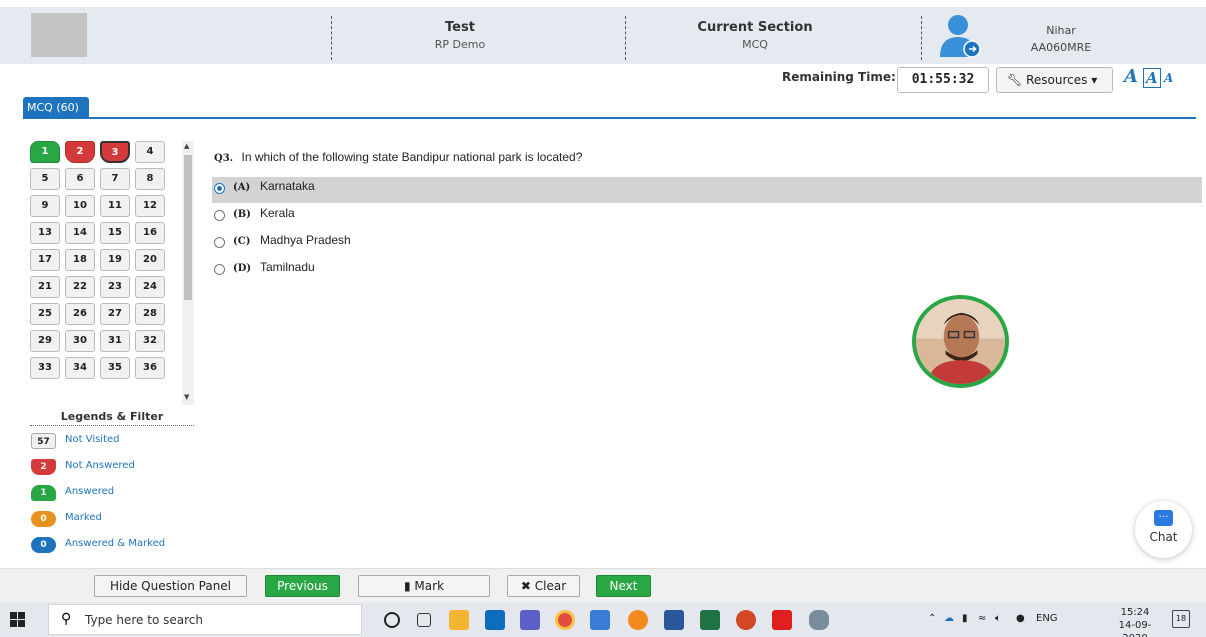 The width and height of the screenshot is (1206, 637). What do you see at coordinates (115, 179) in the screenshot?
I see `question-palette-button: 7` at bounding box center [115, 179].